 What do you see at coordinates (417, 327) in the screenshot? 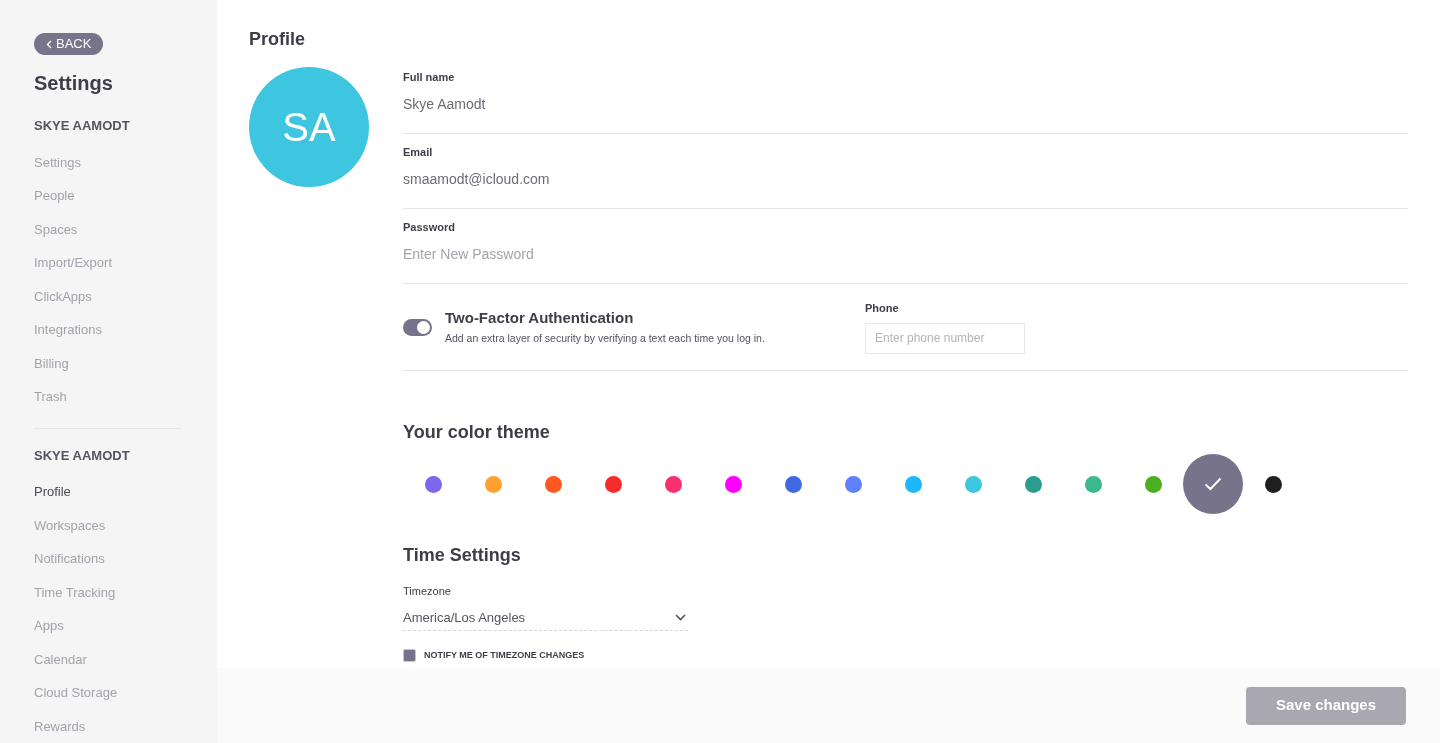
I see `toggle-switch` at bounding box center [417, 327].